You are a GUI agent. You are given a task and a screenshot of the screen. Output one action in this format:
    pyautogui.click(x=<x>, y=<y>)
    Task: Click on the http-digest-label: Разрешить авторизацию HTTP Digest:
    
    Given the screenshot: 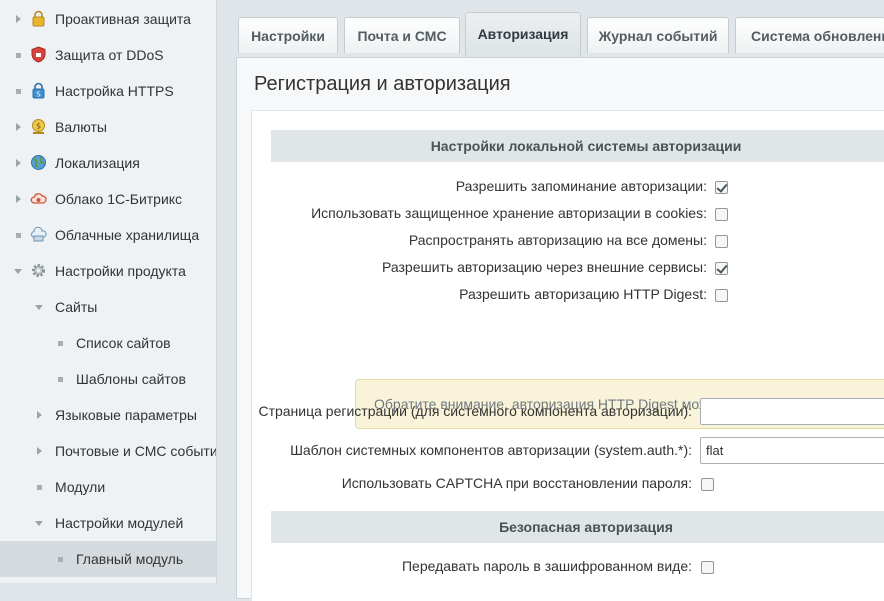 What is the action you would take?
    pyautogui.click(x=583, y=294)
    